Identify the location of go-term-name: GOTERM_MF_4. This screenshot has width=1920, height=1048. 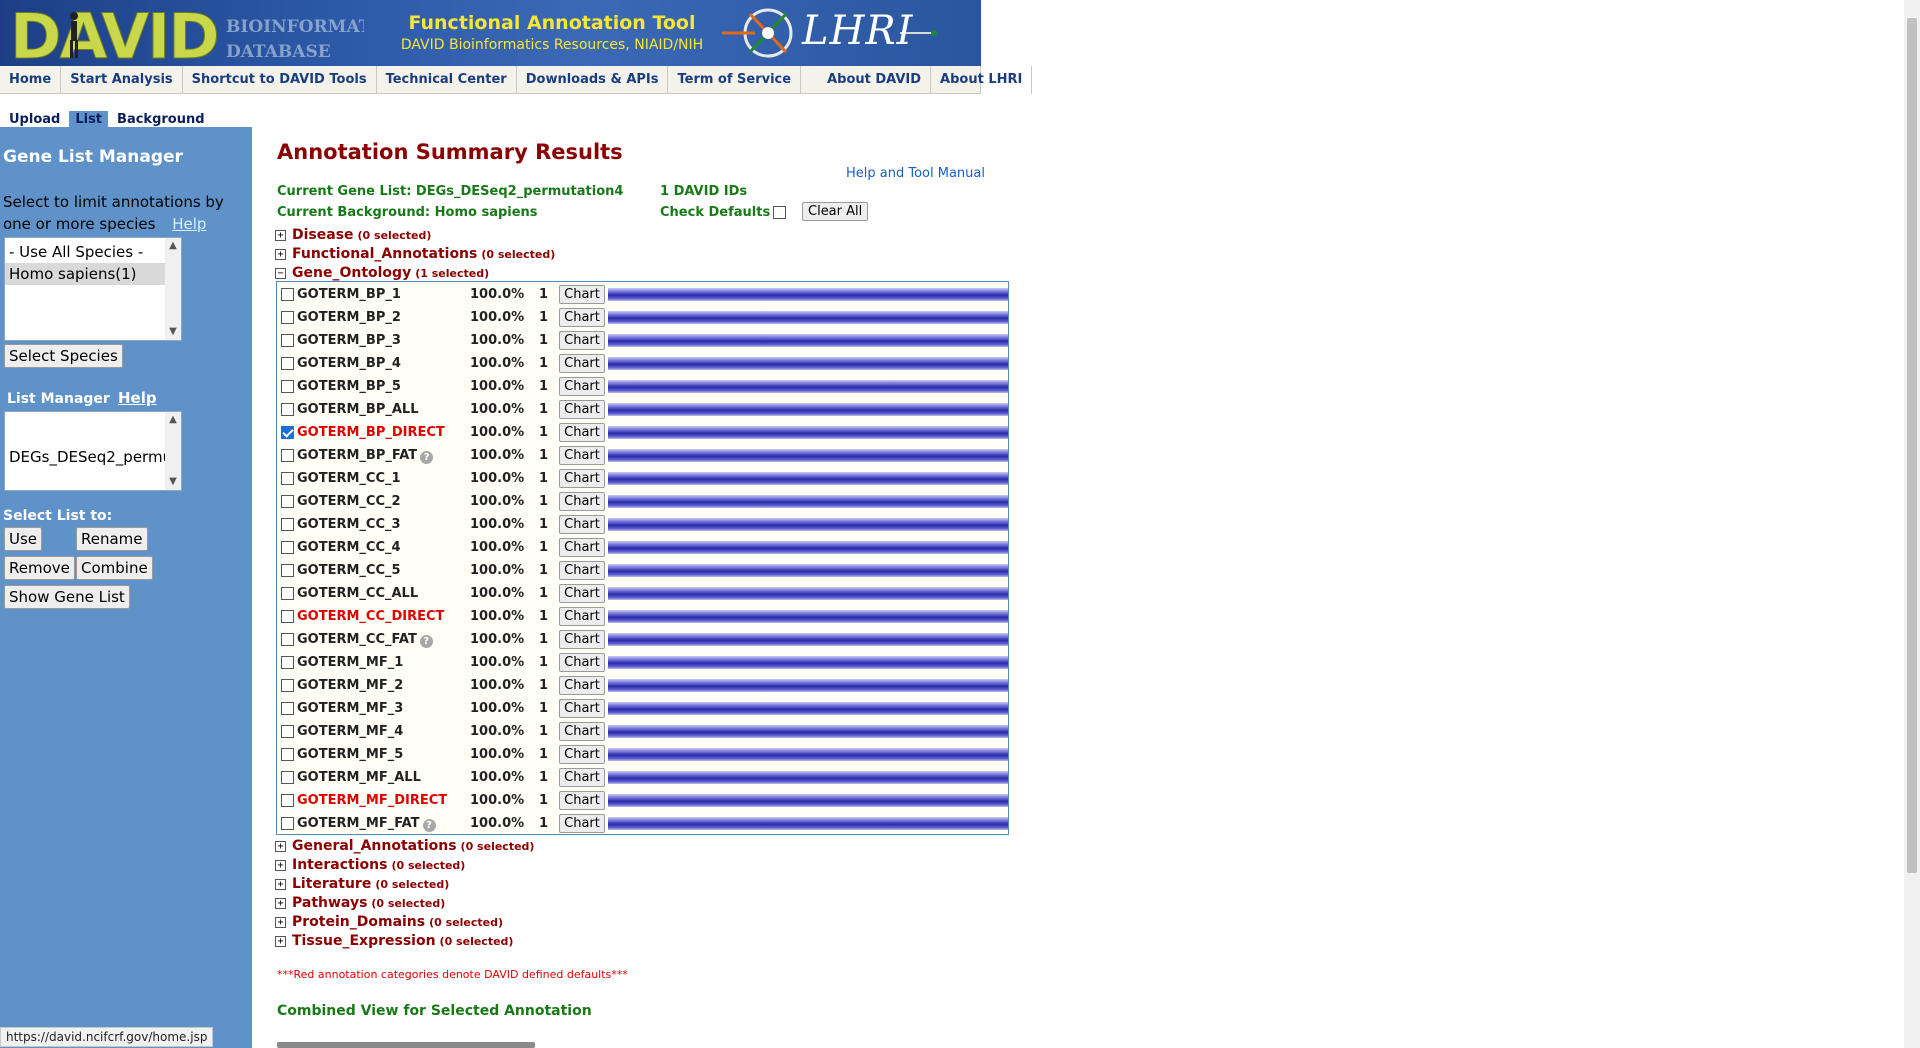
(350, 731).